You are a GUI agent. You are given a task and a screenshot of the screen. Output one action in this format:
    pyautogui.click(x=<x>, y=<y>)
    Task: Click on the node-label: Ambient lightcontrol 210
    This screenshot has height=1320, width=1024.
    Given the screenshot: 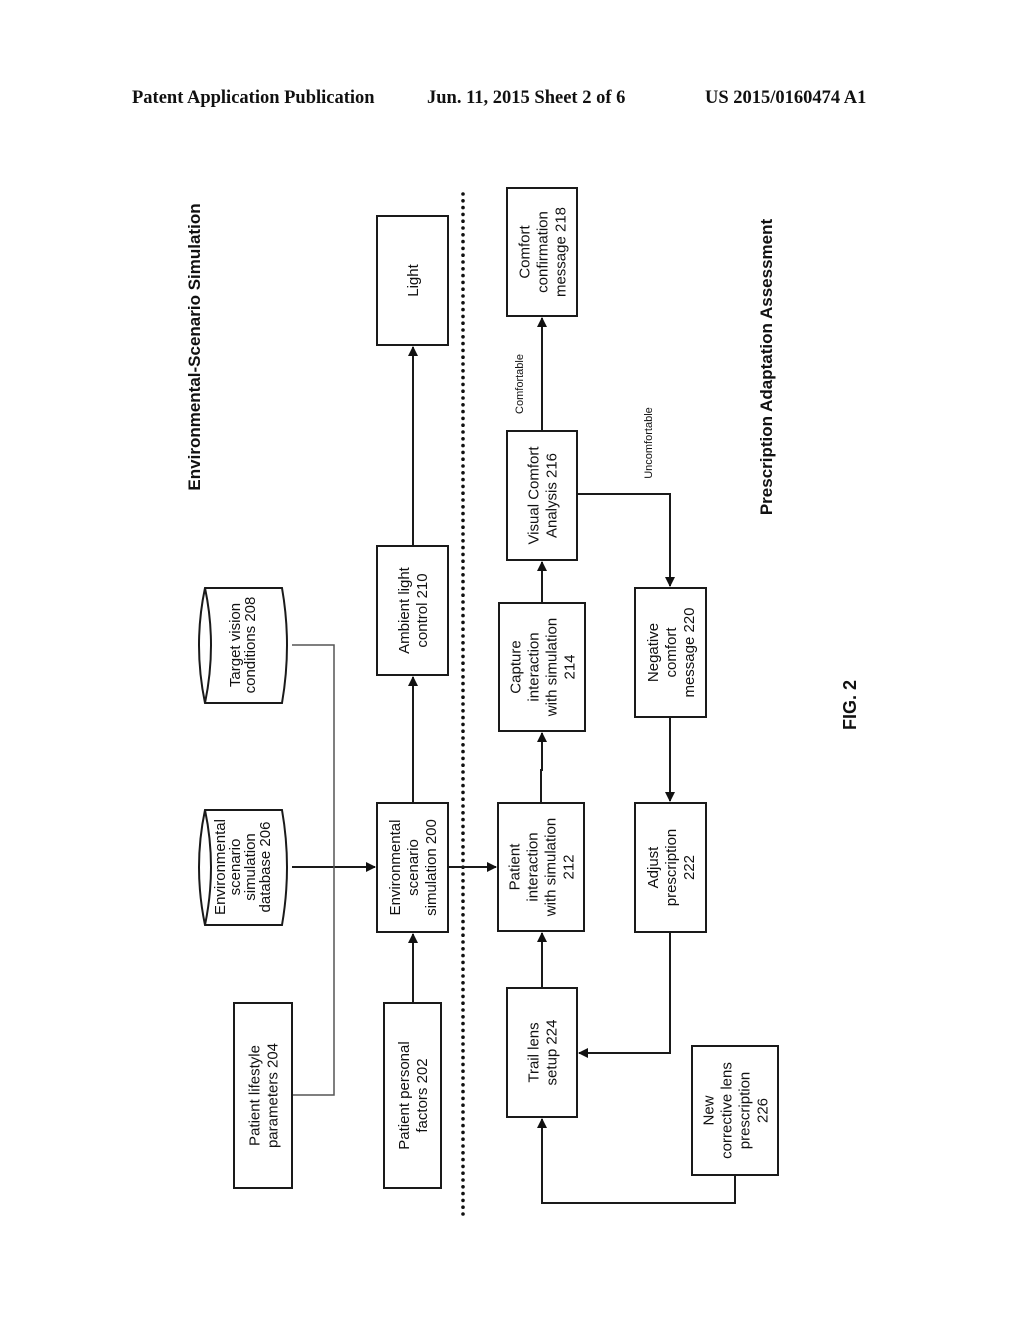 What is the action you would take?
    pyautogui.click(x=413, y=610)
    